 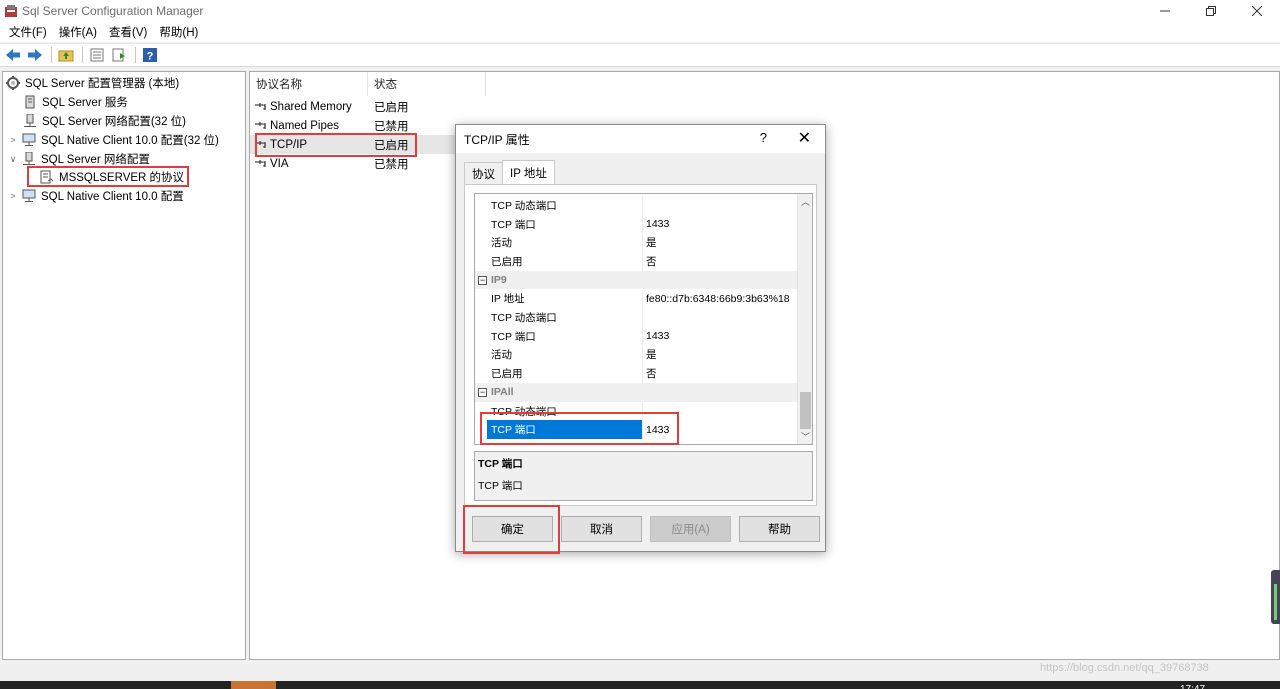 What do you see at coordinates (13, 83) in the screenshot?
I see `config-manager-icon` at bounding box center [13, 83].